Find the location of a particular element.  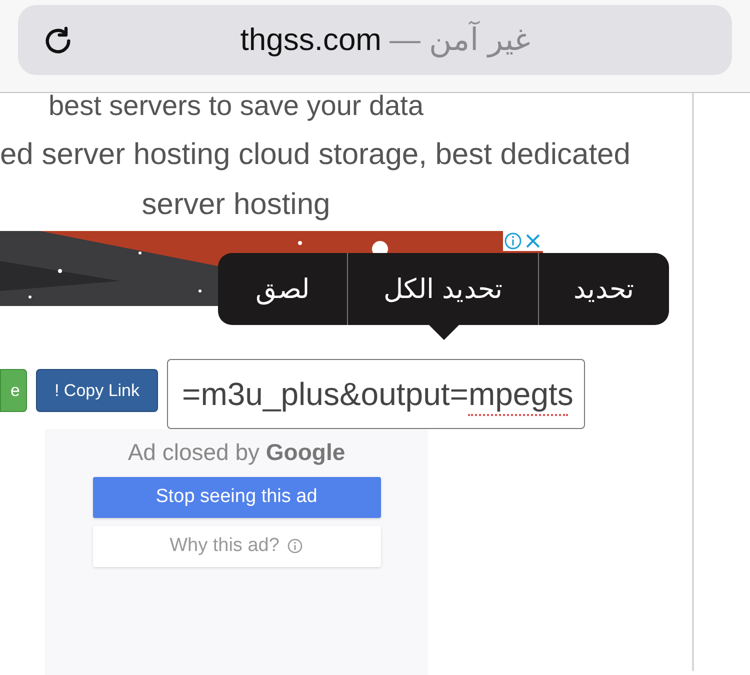

field-value: =m3u_plus&output=mpegts is located at coordinates (378, 394).